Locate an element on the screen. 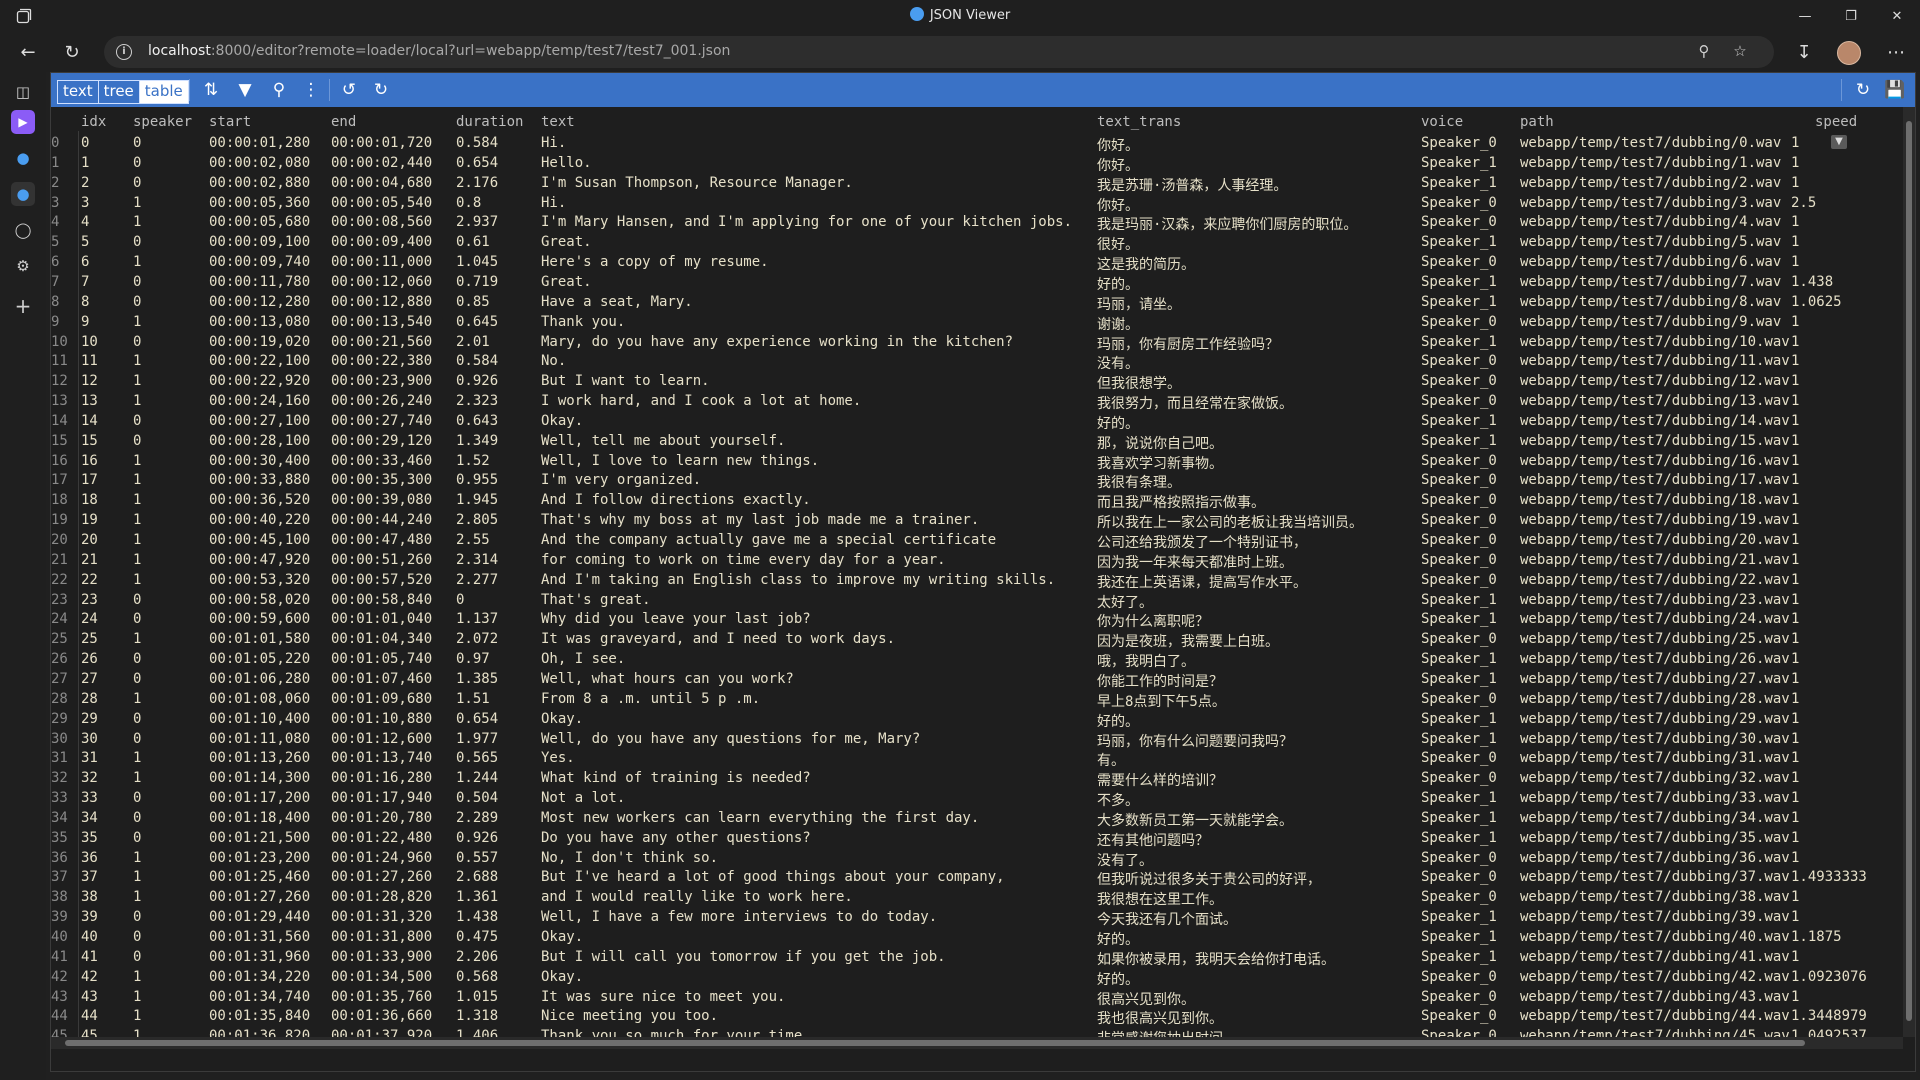 This screenshot has width=1920, height=1080. scroll-thumb is located at coordinates (1909, 571).